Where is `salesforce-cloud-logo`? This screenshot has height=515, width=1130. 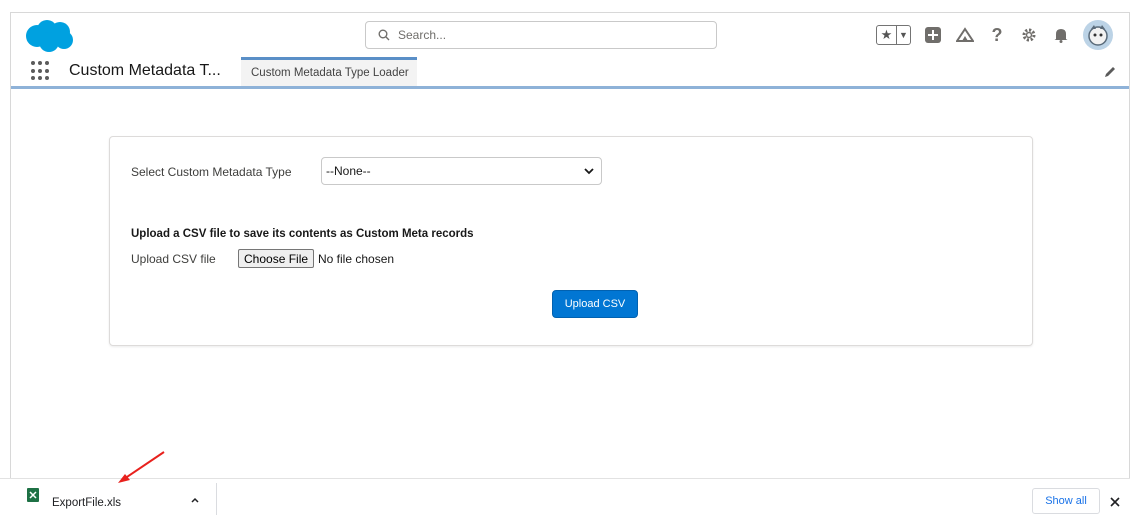 salesforce-cloud-logo is located at coordinates (49, 36).